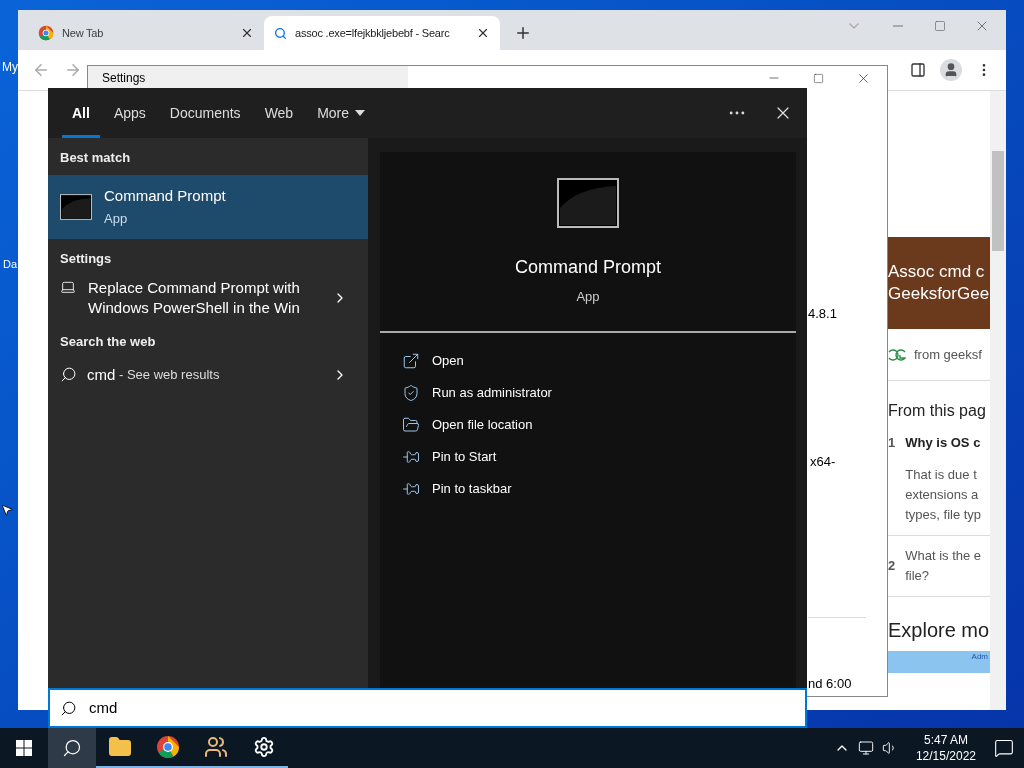 This screenshot has width=1024, height=768. I want to click on search-tab: More, so click(341, 113).